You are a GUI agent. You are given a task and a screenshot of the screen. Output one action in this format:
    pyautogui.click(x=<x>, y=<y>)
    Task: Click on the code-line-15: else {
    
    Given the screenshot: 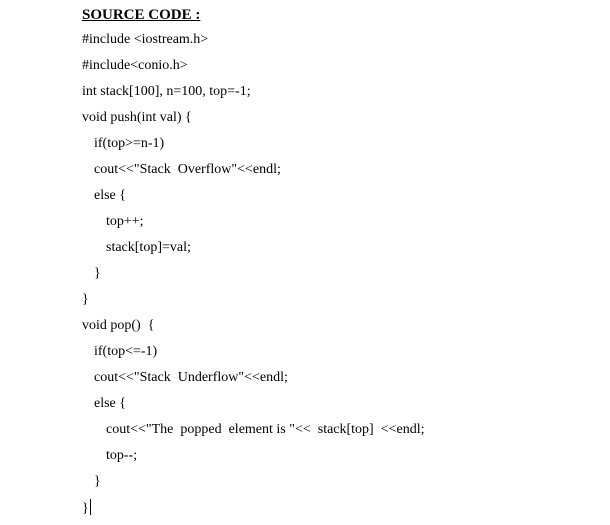 What is the action you would take?
    pyautogui.click(x=110, y=403)
    